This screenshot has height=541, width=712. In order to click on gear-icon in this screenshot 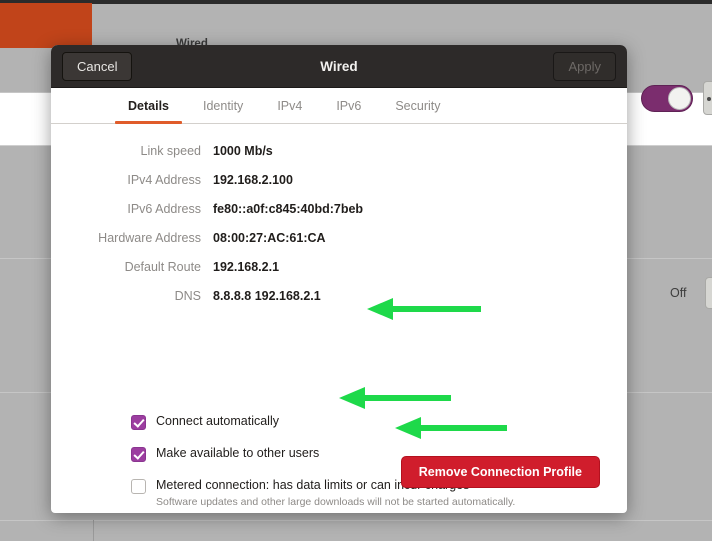, I will do `click(709, 99)`.